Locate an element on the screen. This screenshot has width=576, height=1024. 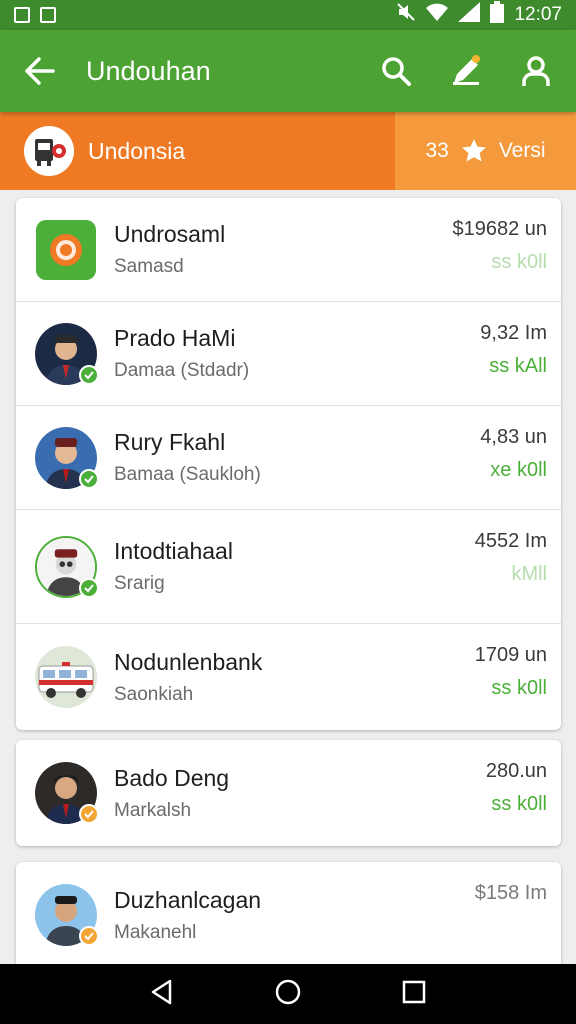
item-subtitle: Bamaa (Saukloh) is located at coordinates (187, 474).